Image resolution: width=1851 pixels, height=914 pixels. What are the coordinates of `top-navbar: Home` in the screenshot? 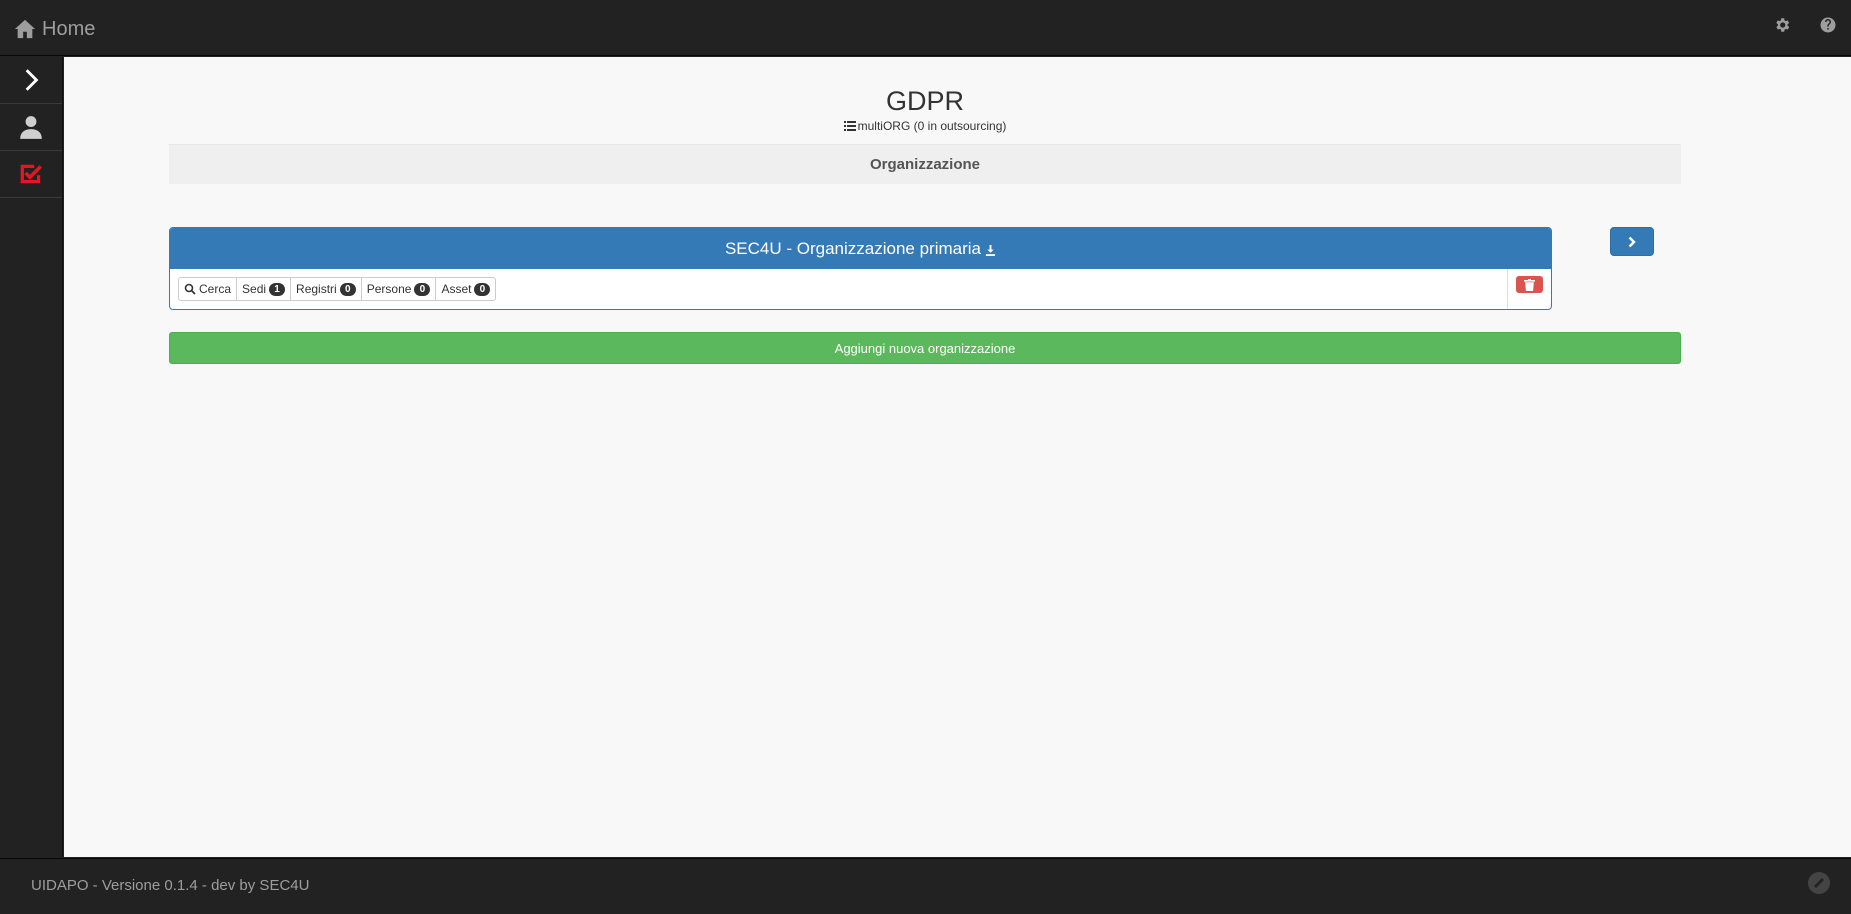 It's located at (925, 28).